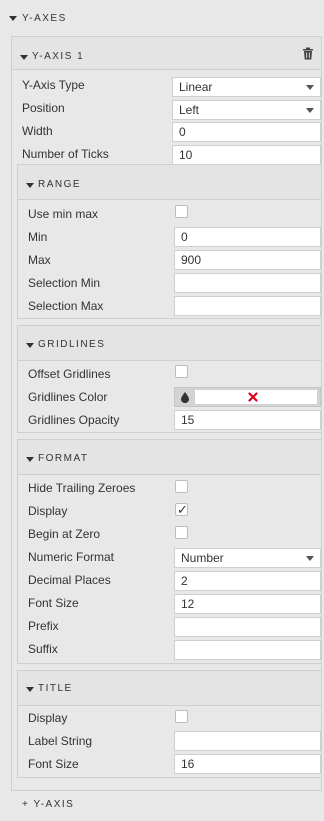 Image resolution: width=324 pixels, height=821 pixels. What do you see at coordinates (196, 87) in the screenshot?
I see `y-axis-type-value: Linear` at bounding box center [196, 87].